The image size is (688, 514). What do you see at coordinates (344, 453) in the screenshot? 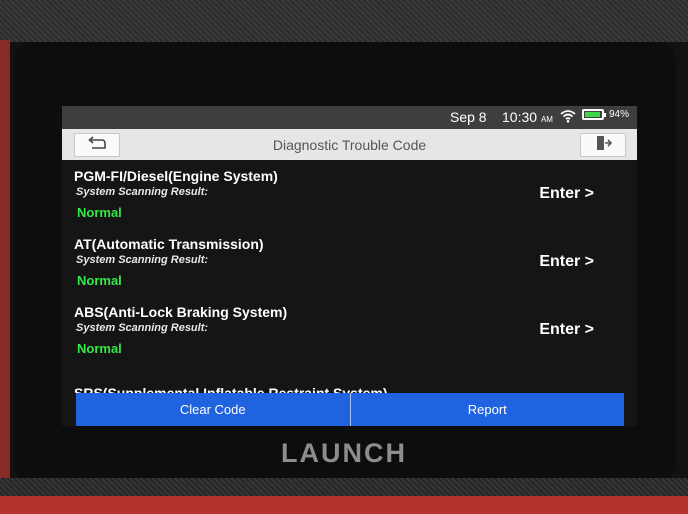
I see `launch-logo: LAUNCH` at bounding box center [344, 453].